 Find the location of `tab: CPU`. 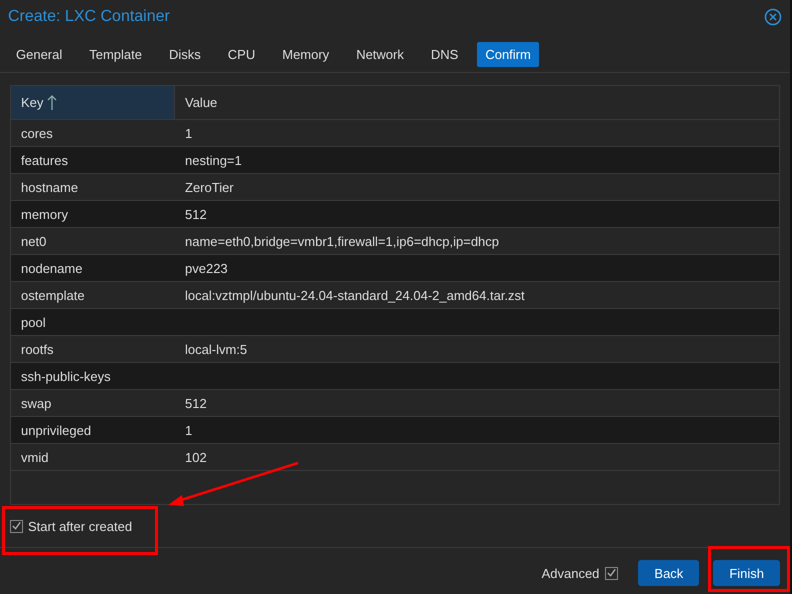

tab: CPU is located at coordinates (242, 54).